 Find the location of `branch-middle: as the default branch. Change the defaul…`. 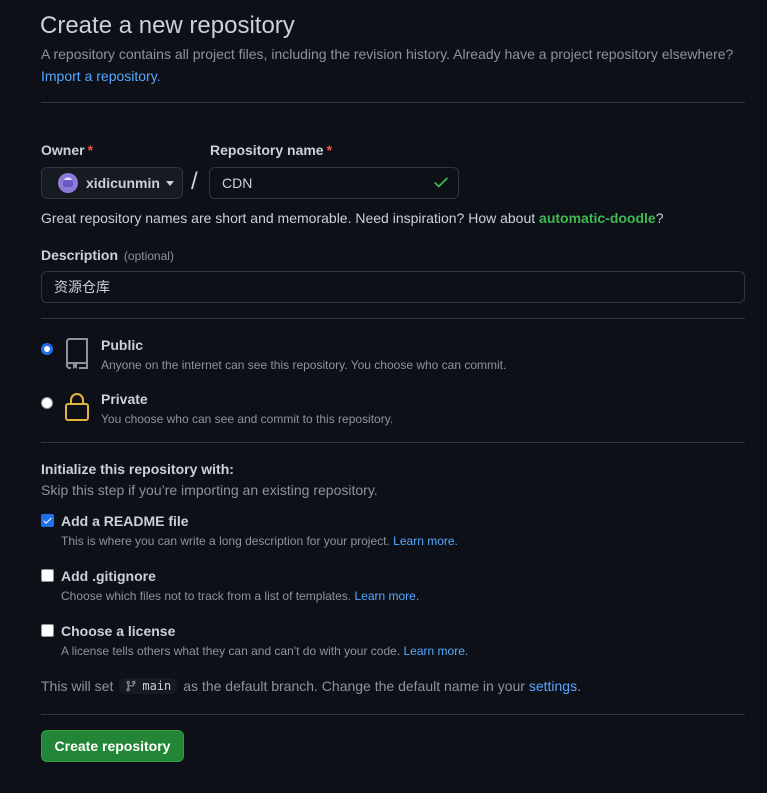

branch-middle: as the default branch. Change the defaul… is located at coordinates (354, 686).